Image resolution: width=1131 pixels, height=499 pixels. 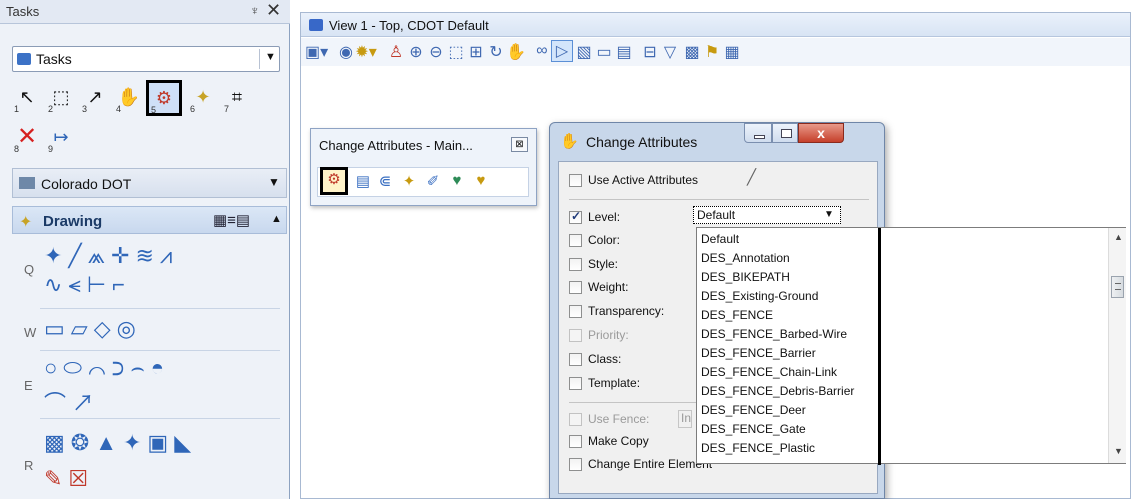 I want to click on view-rotation-icon: ⊟, so click(x=650, y=52).